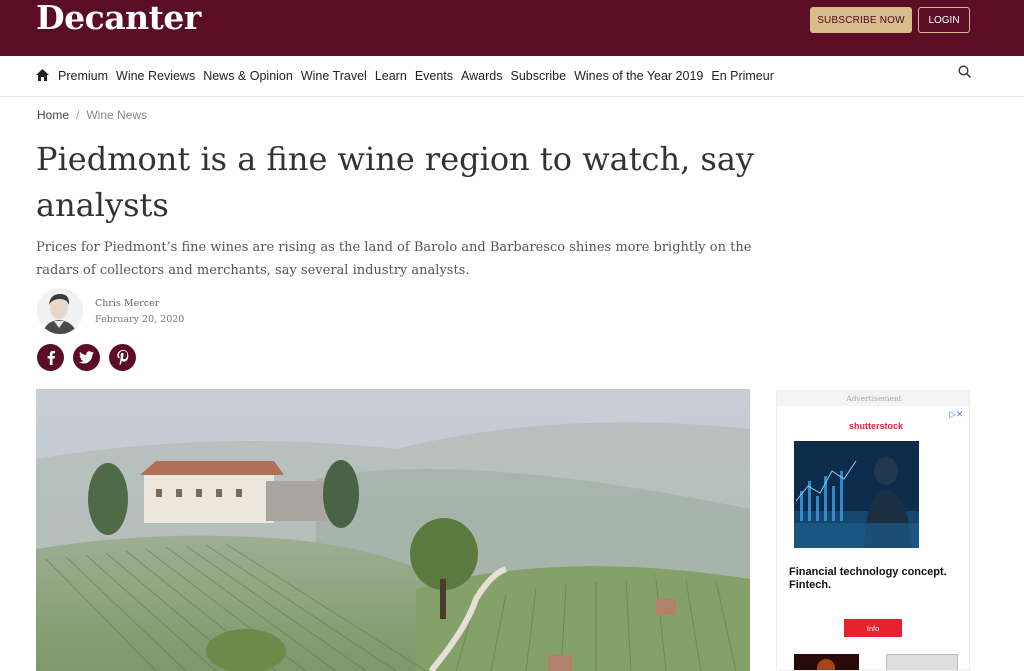  I want to click on breadcrumb: Home / Wine News, so click(92, 115).